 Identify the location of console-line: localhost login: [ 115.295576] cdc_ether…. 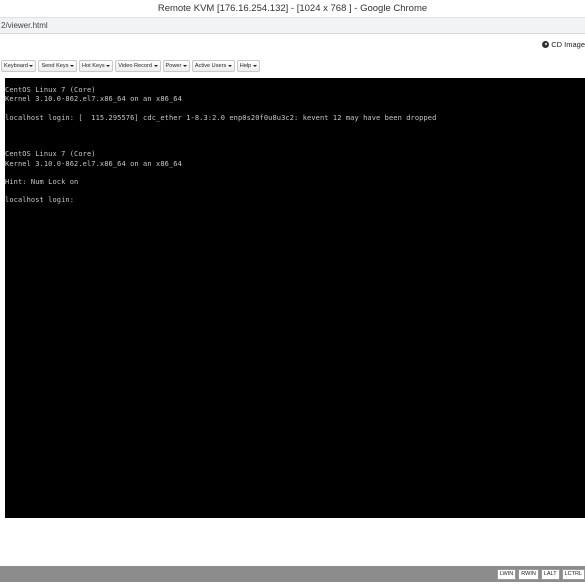
(221, 117).